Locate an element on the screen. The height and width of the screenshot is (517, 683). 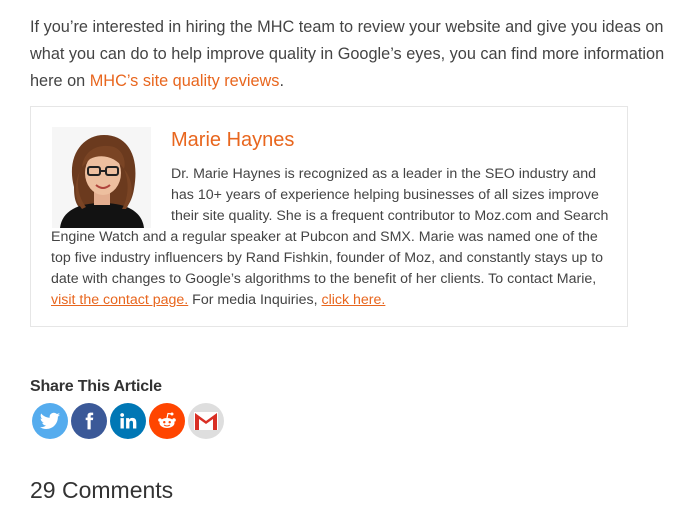
media-inquiries-text: For media Inquiries, is located at coordinates (255, 300).